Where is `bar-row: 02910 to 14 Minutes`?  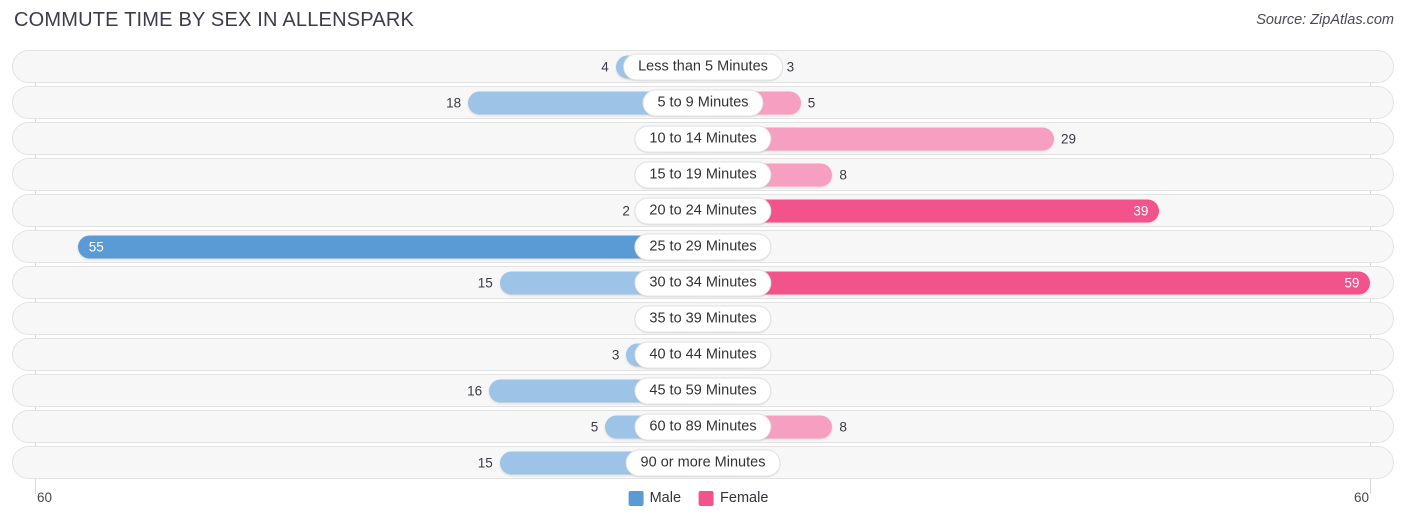
bar-row: 02910 to 14 Minutes is located at coordinates (703, 138).